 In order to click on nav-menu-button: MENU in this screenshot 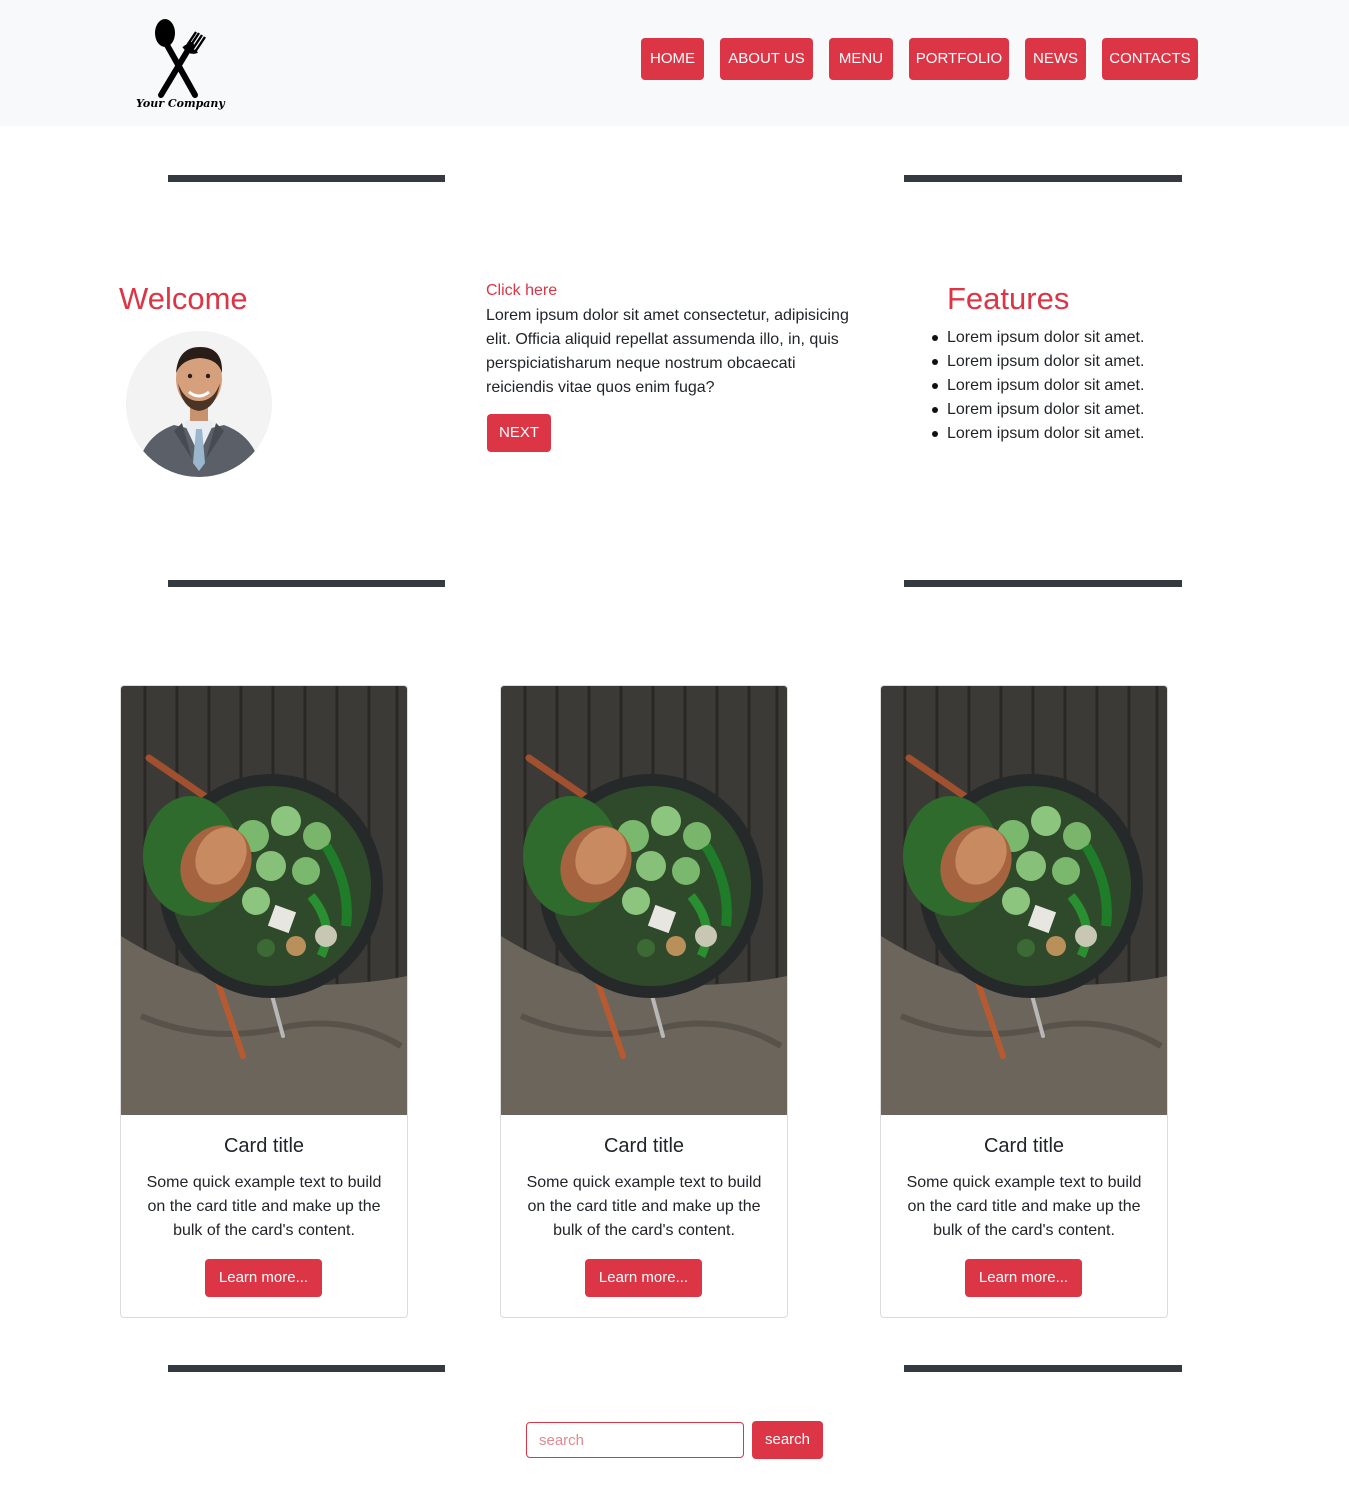, I will do `click(861, 59)`.